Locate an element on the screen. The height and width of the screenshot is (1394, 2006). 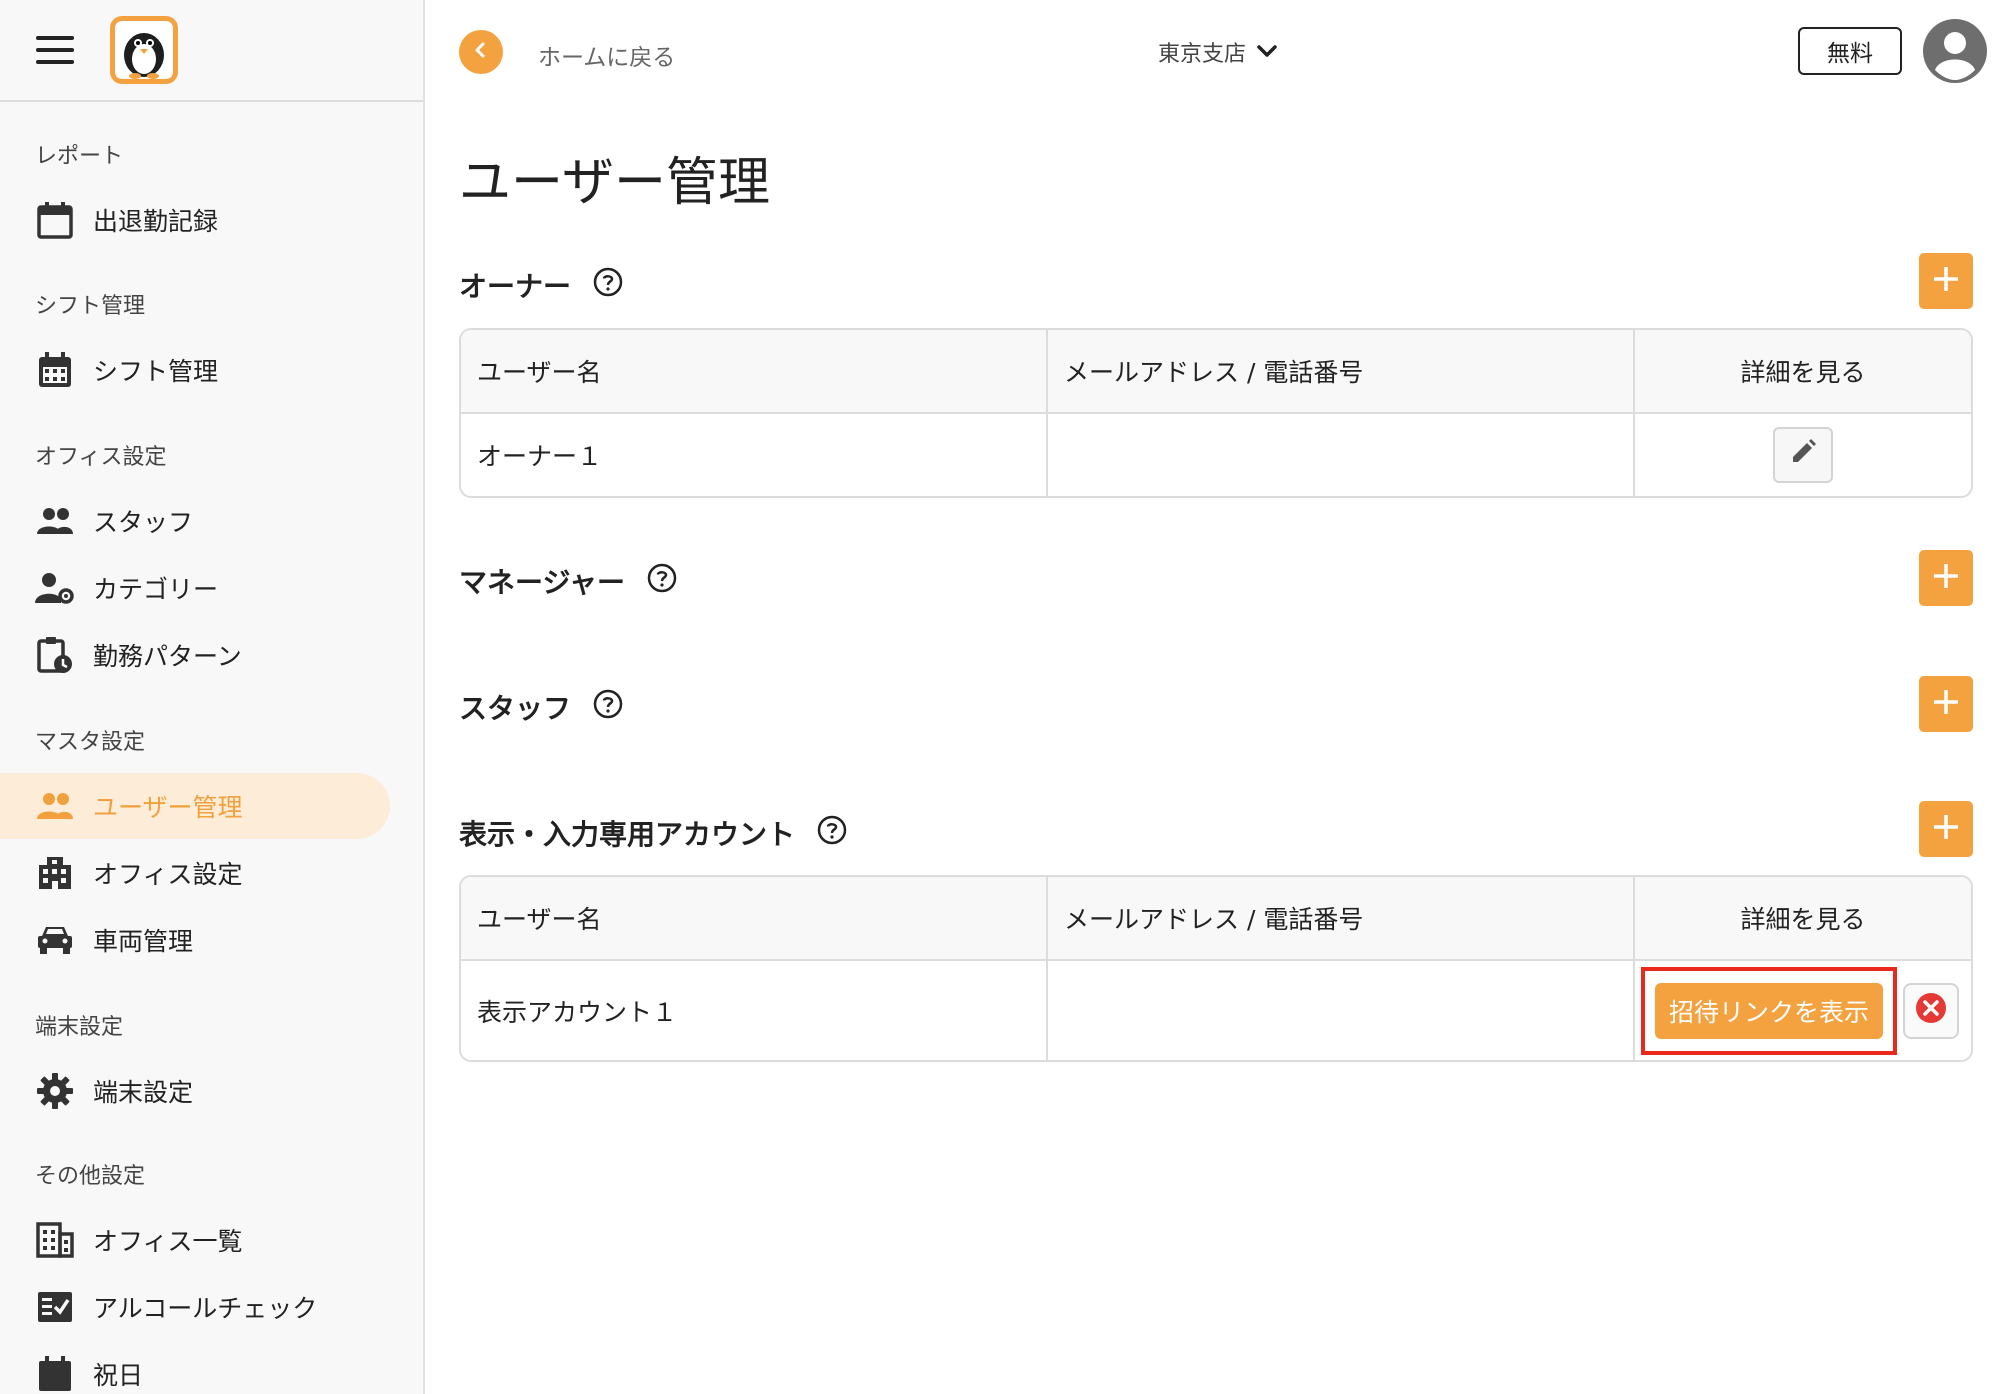
sidebar-header is located at coordinates (211, 51).